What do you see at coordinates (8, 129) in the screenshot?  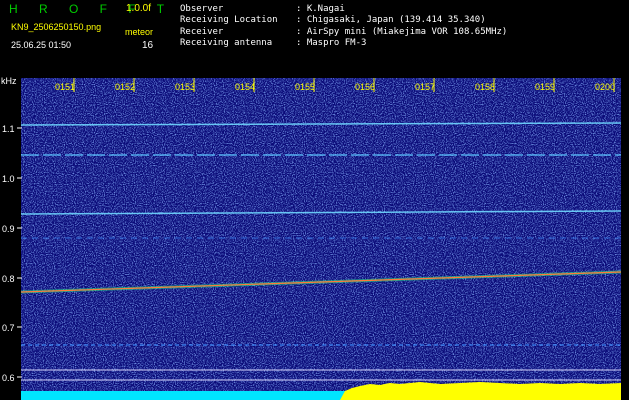 I see `y-tick-label: 1.1` at bounding box center [8, 129].